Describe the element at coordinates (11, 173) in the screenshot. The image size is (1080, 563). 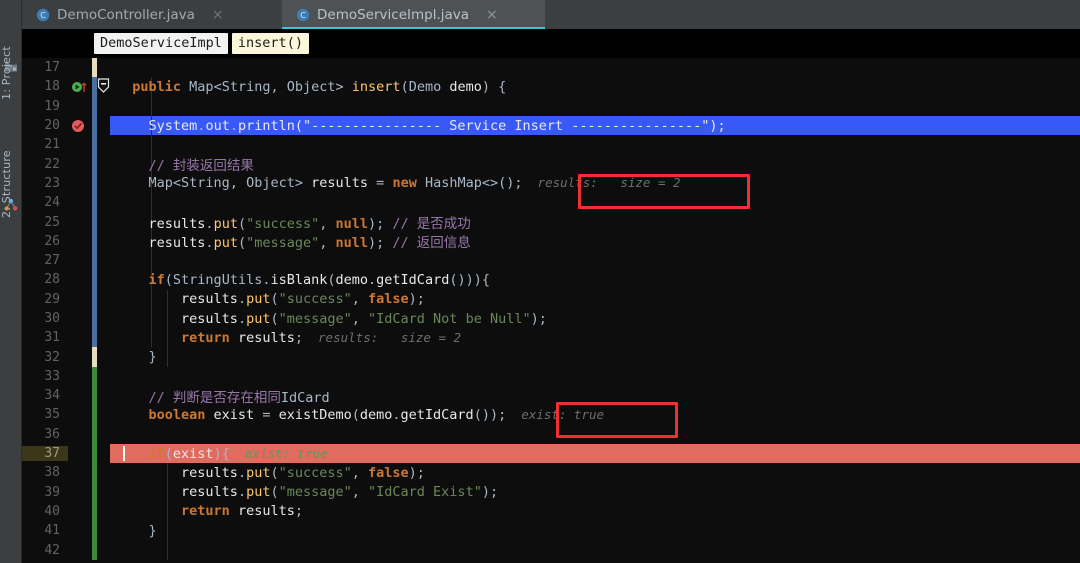
I see `sidebar-item-structure: 2: Structure` at that location.